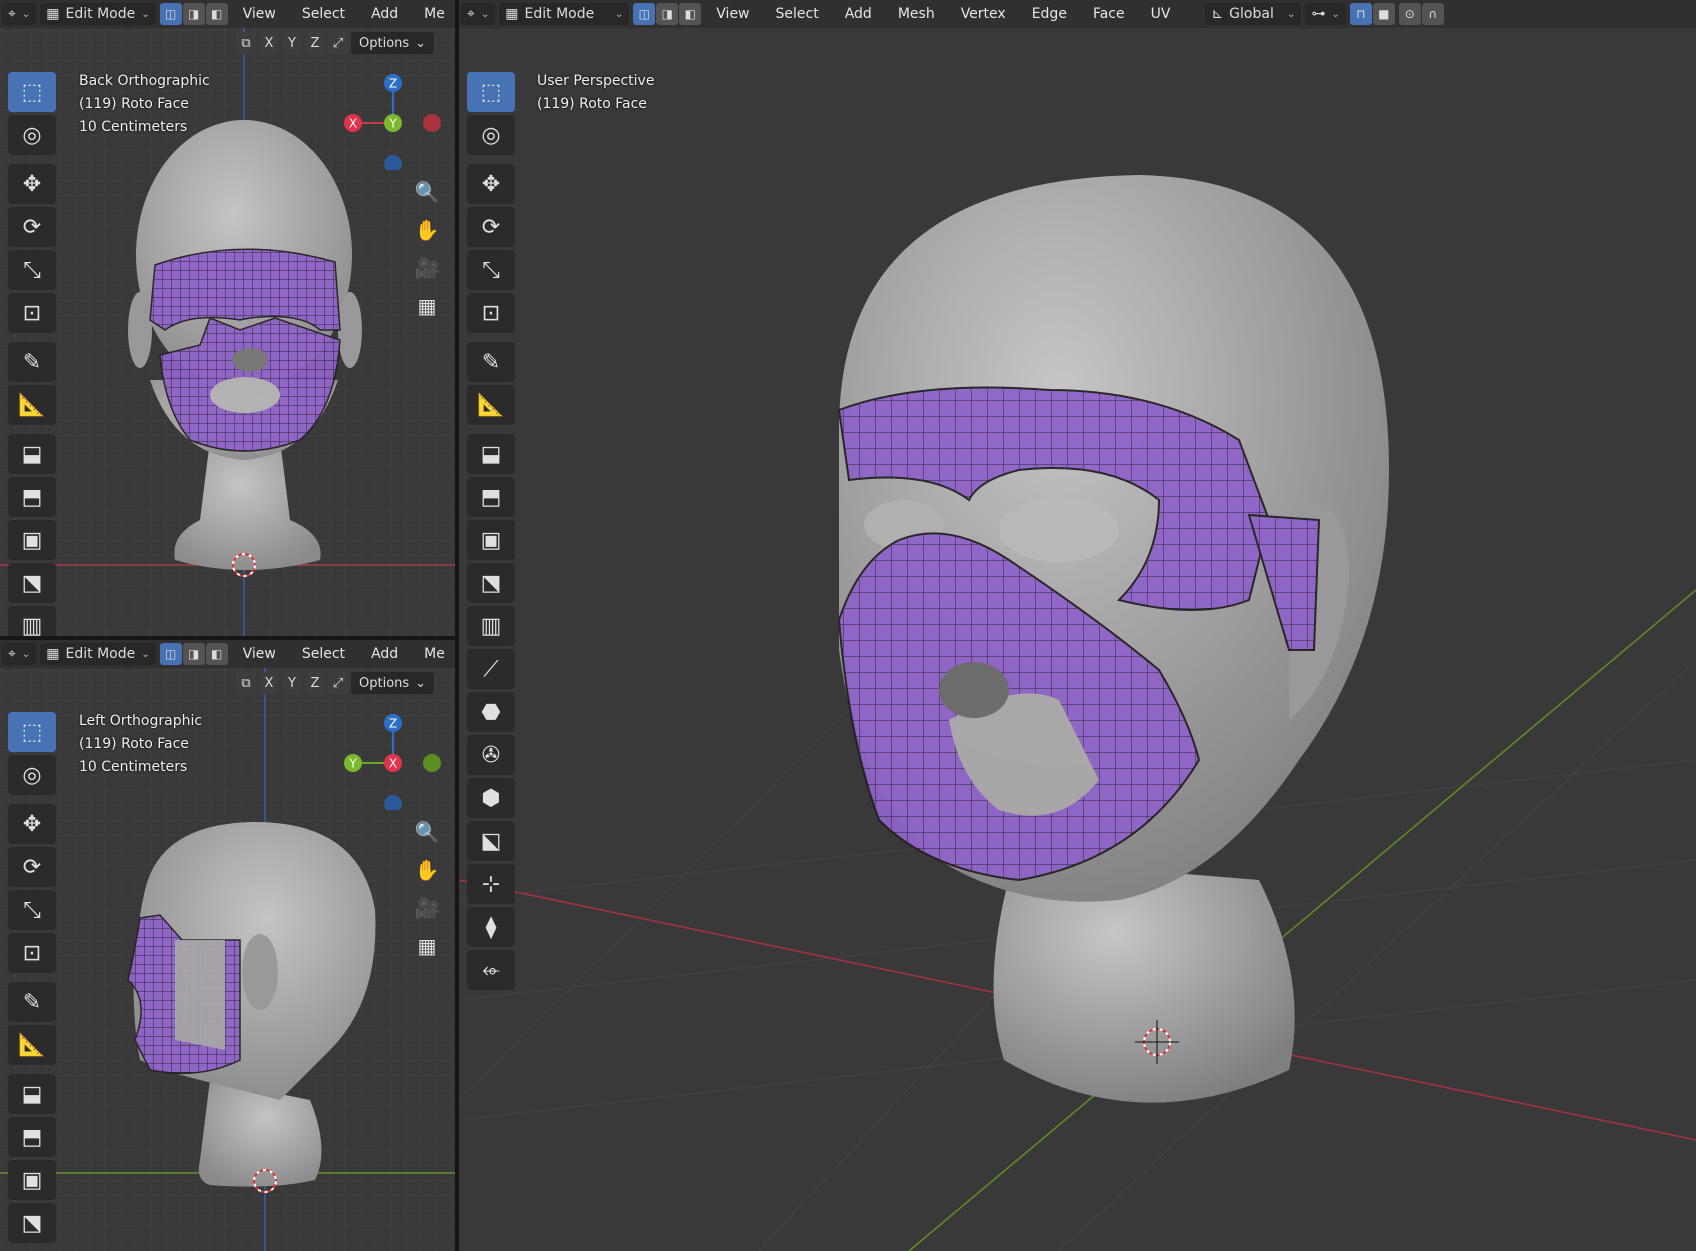  Describe the element at coordinates (1432, 14) in the screenshot. I see `falloff-icon: ∩` at that location.